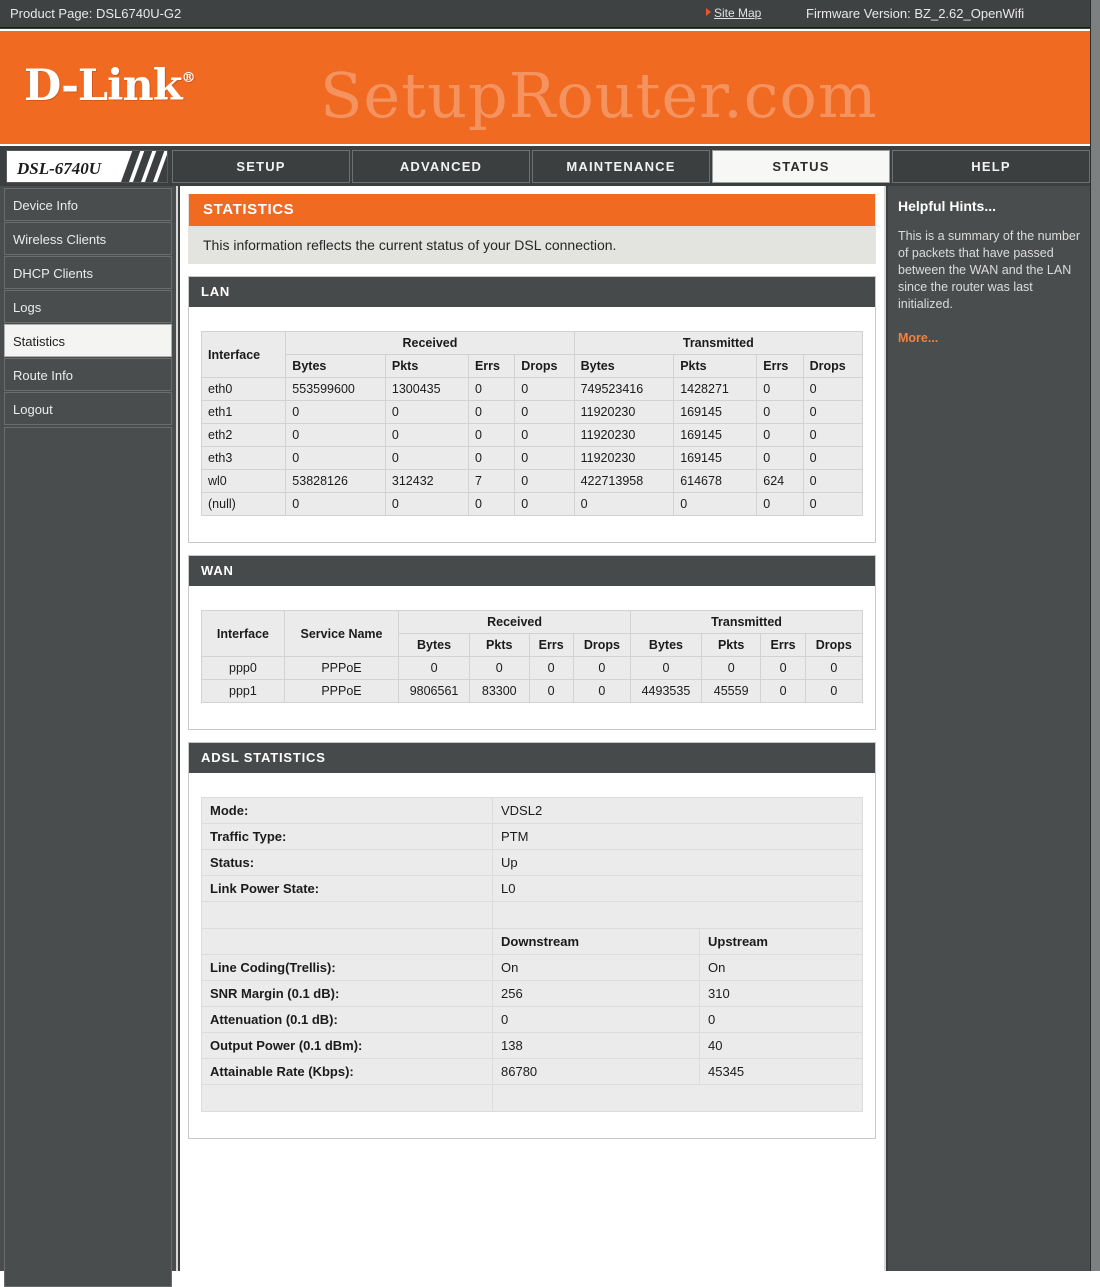 The width and height of the screenshot is (1100, 1287). I want to click on model-name: DSL-6740U, so click(59, 168).